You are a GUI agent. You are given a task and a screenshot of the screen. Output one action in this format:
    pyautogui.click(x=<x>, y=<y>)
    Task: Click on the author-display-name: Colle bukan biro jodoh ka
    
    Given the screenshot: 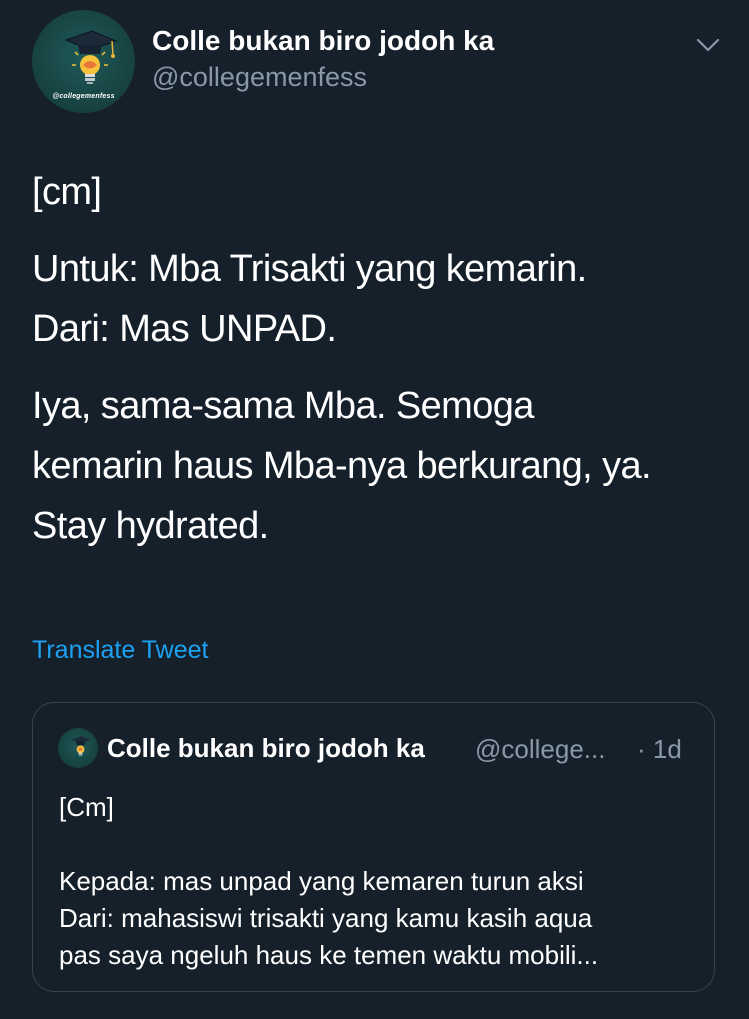 What is the action you would take?
    pyautogui.click(x=323, y=41)
    